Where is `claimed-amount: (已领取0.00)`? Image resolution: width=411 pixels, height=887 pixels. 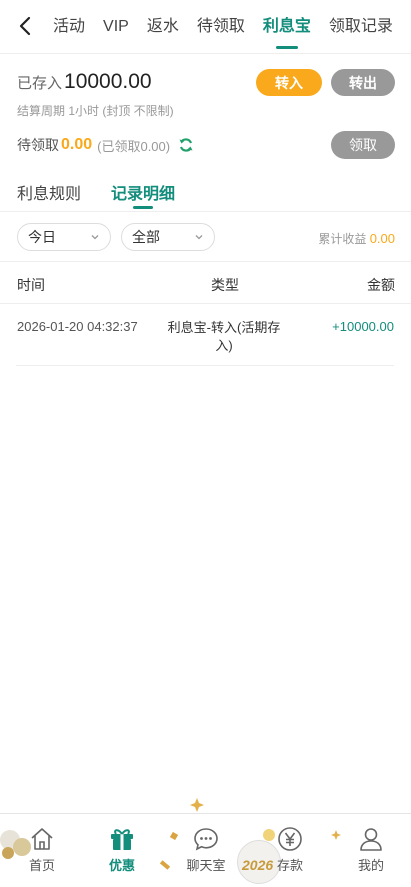 claimed-amount: (已领取0.00) is located at coordinates (134, 146).